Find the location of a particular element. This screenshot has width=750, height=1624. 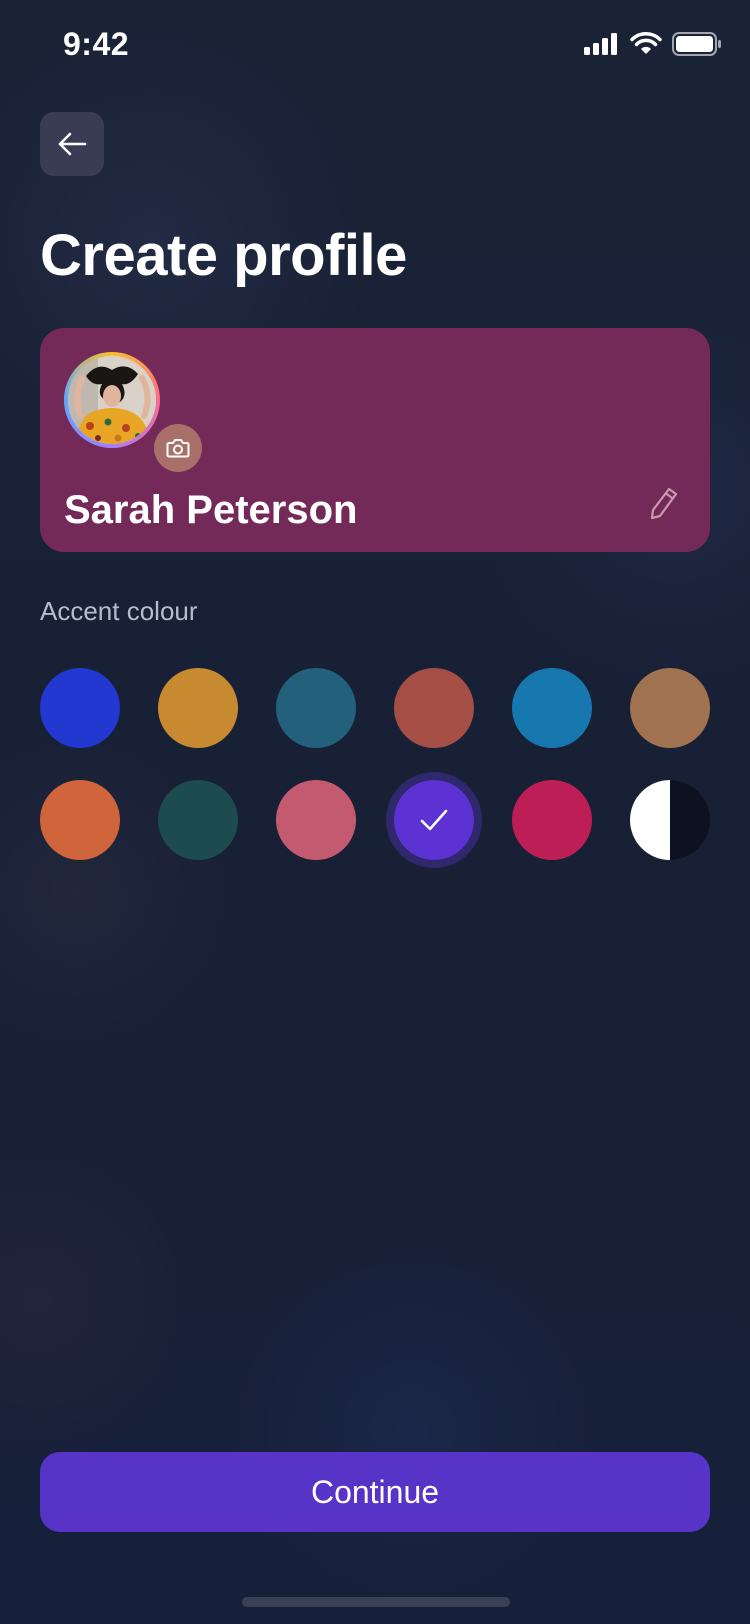

profile-card: Sarah Peterson is located at coordinates (375, 440).